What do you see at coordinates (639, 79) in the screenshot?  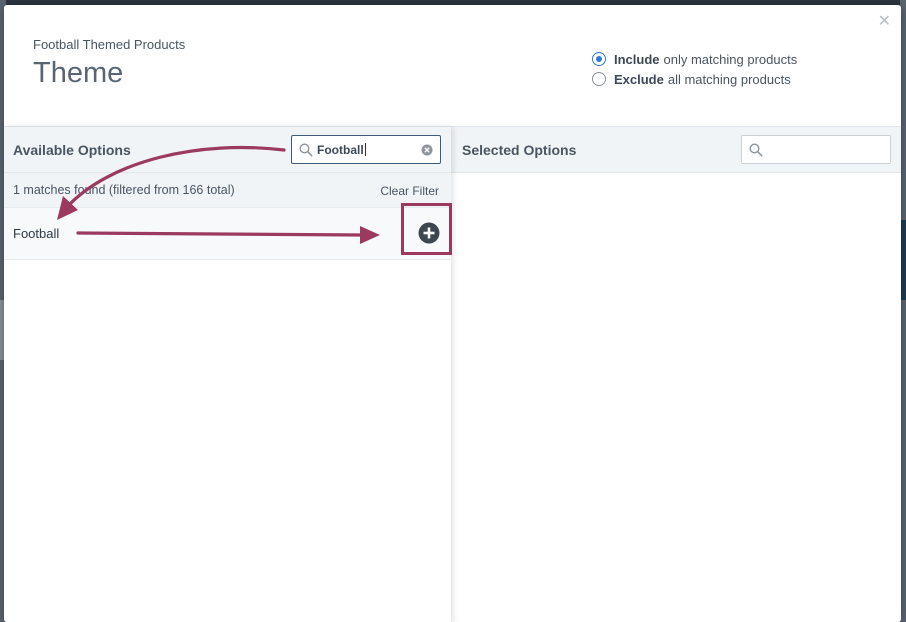 I see `exclude-option-bold: Exclude` at bounding box center [639, 79].